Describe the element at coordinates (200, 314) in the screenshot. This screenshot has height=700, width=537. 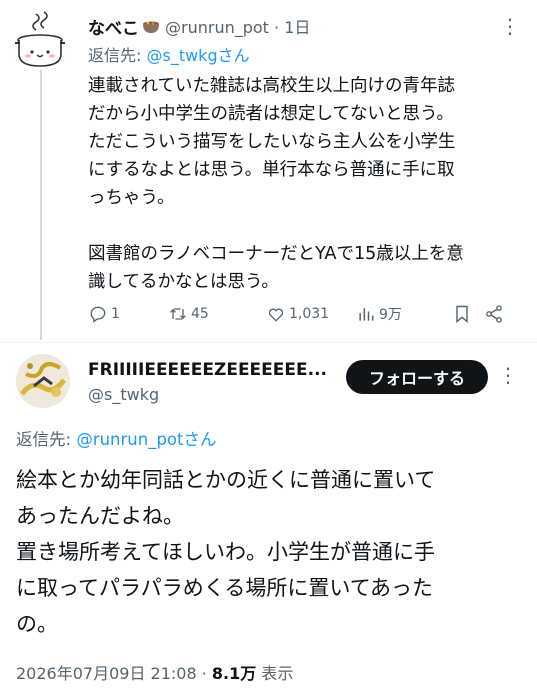
I see `repost-count: 45` at that location.